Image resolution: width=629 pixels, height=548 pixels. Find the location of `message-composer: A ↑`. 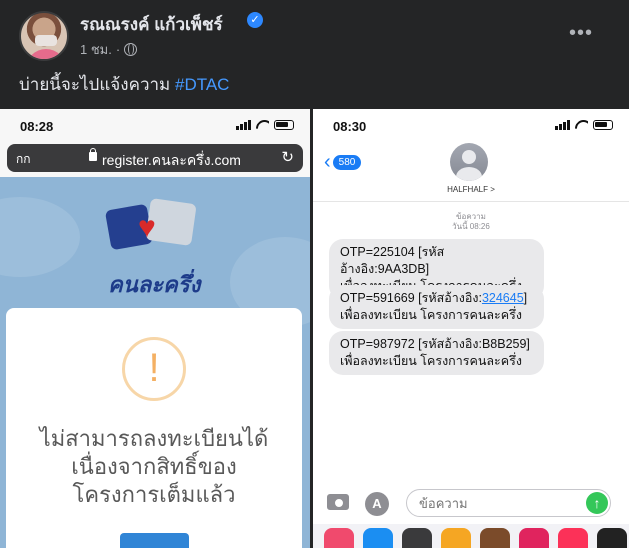

message-composer: A ↑ is located at coordinates (471, 504).